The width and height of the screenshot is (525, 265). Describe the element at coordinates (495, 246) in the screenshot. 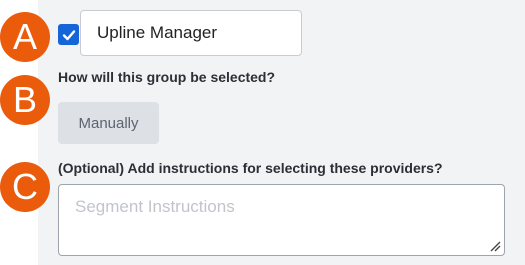

I see `resize-grip-icon` at that location.